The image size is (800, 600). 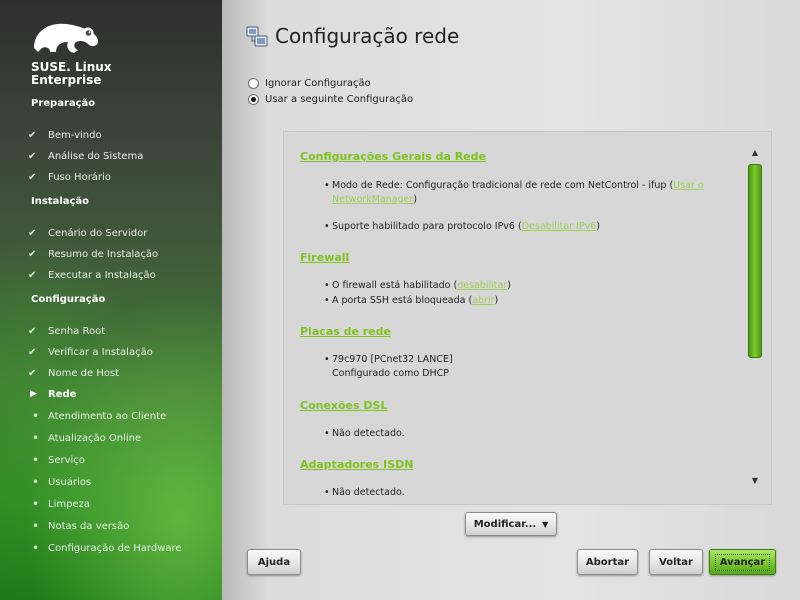 What do you see at coordinates (97, 416) in the screenshot?
I see `step-atendimento-ao-cliente: • Atendimento ao Cliente` at bounding box center [97, 416].